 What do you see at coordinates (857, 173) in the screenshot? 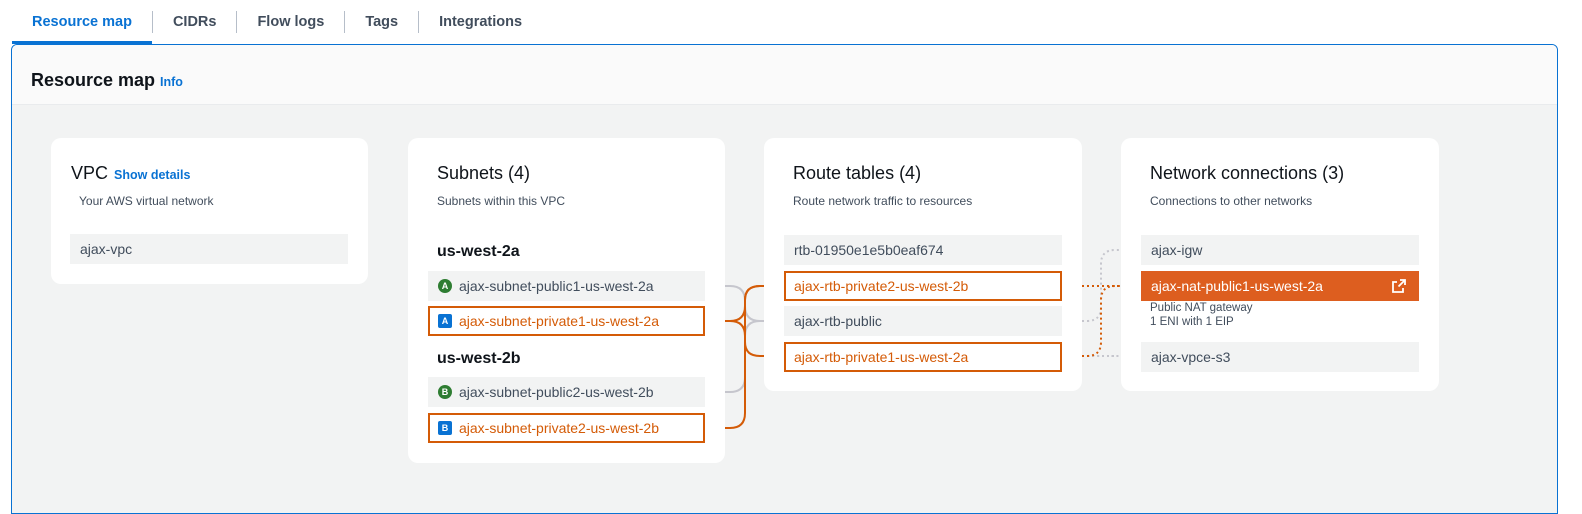
I see `route-tables-title: Route tables (4)` at bounding box center [857, 173].